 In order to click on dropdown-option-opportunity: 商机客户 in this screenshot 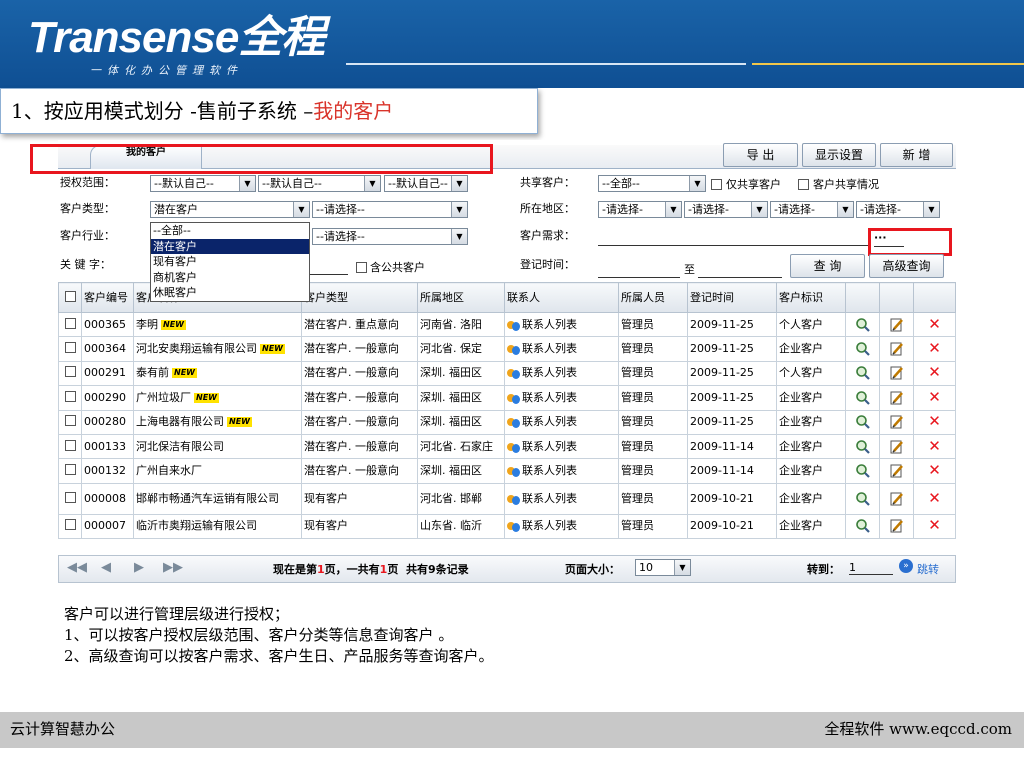, I will do `click(230, 278)`.